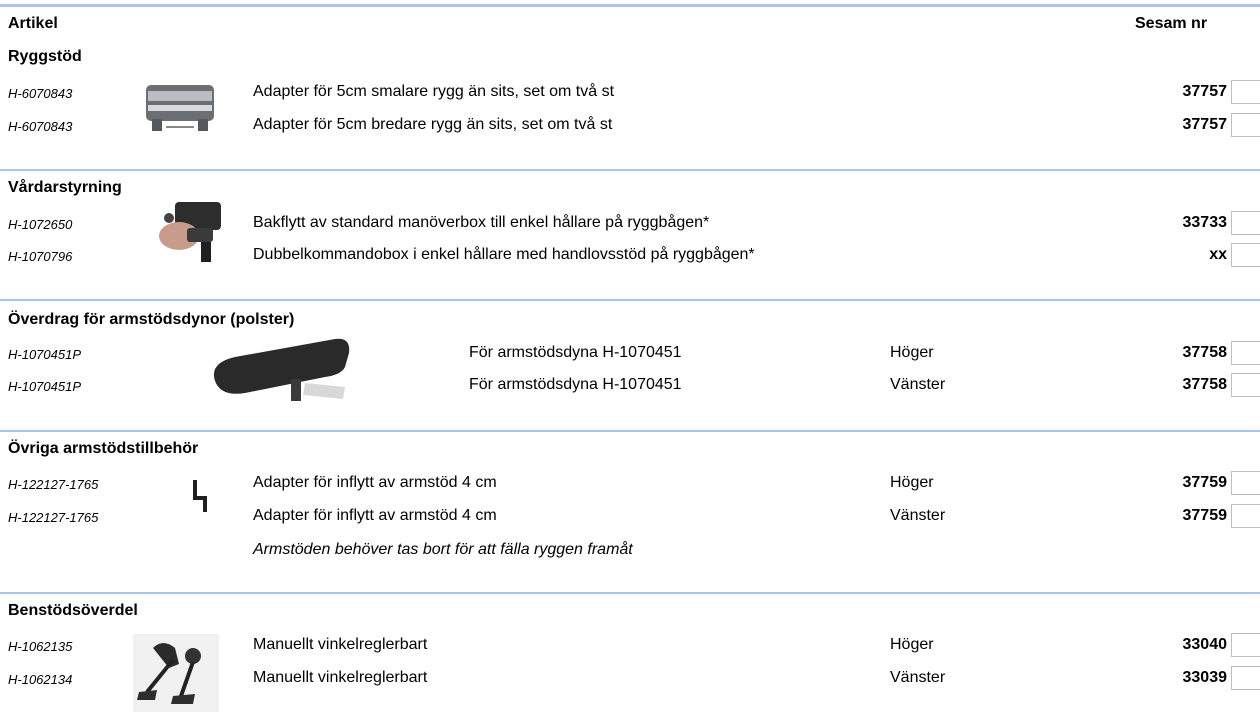 The width and height of the screenshot is (1260, 716). I want to click on sesam-number: 33040, so click(1205, 644).